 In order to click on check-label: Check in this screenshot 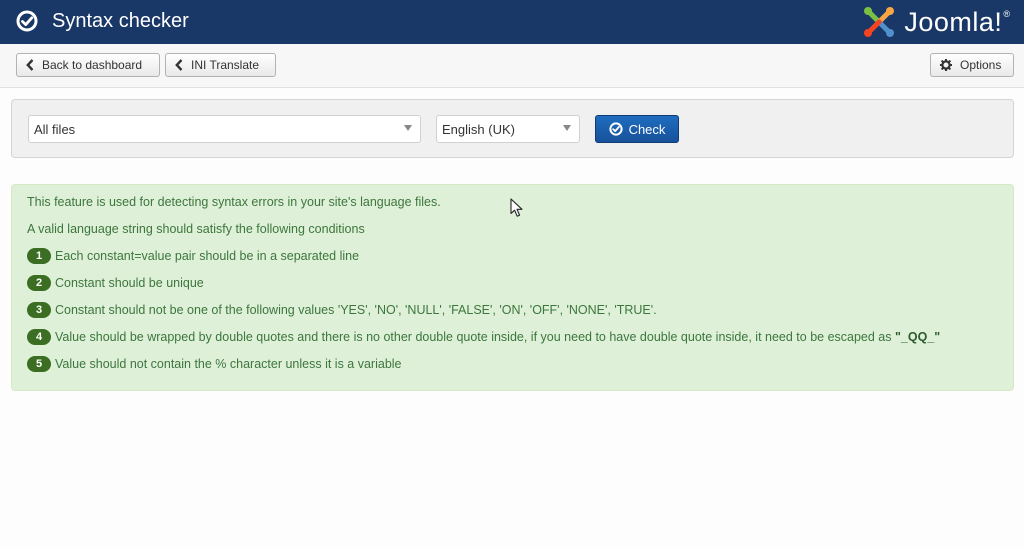, I will do `click(647, 129)`.